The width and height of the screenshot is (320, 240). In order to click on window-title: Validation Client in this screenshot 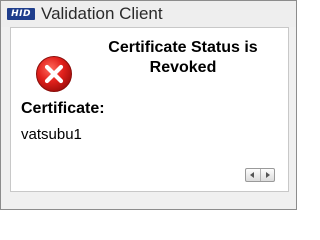, I will do `click(102, 13)`.